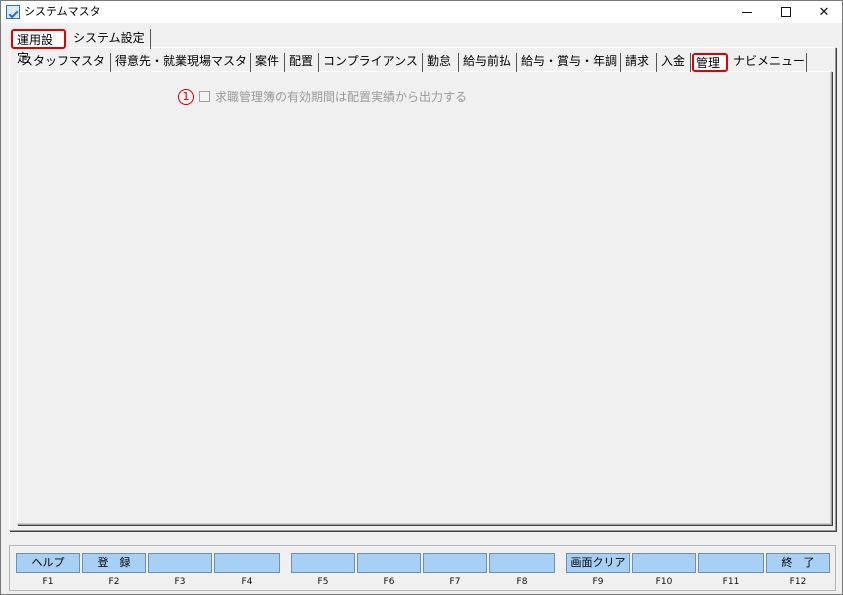  Describe the element at coordinates (13, 12) in the screenshot. I see `app-icon` at that location.